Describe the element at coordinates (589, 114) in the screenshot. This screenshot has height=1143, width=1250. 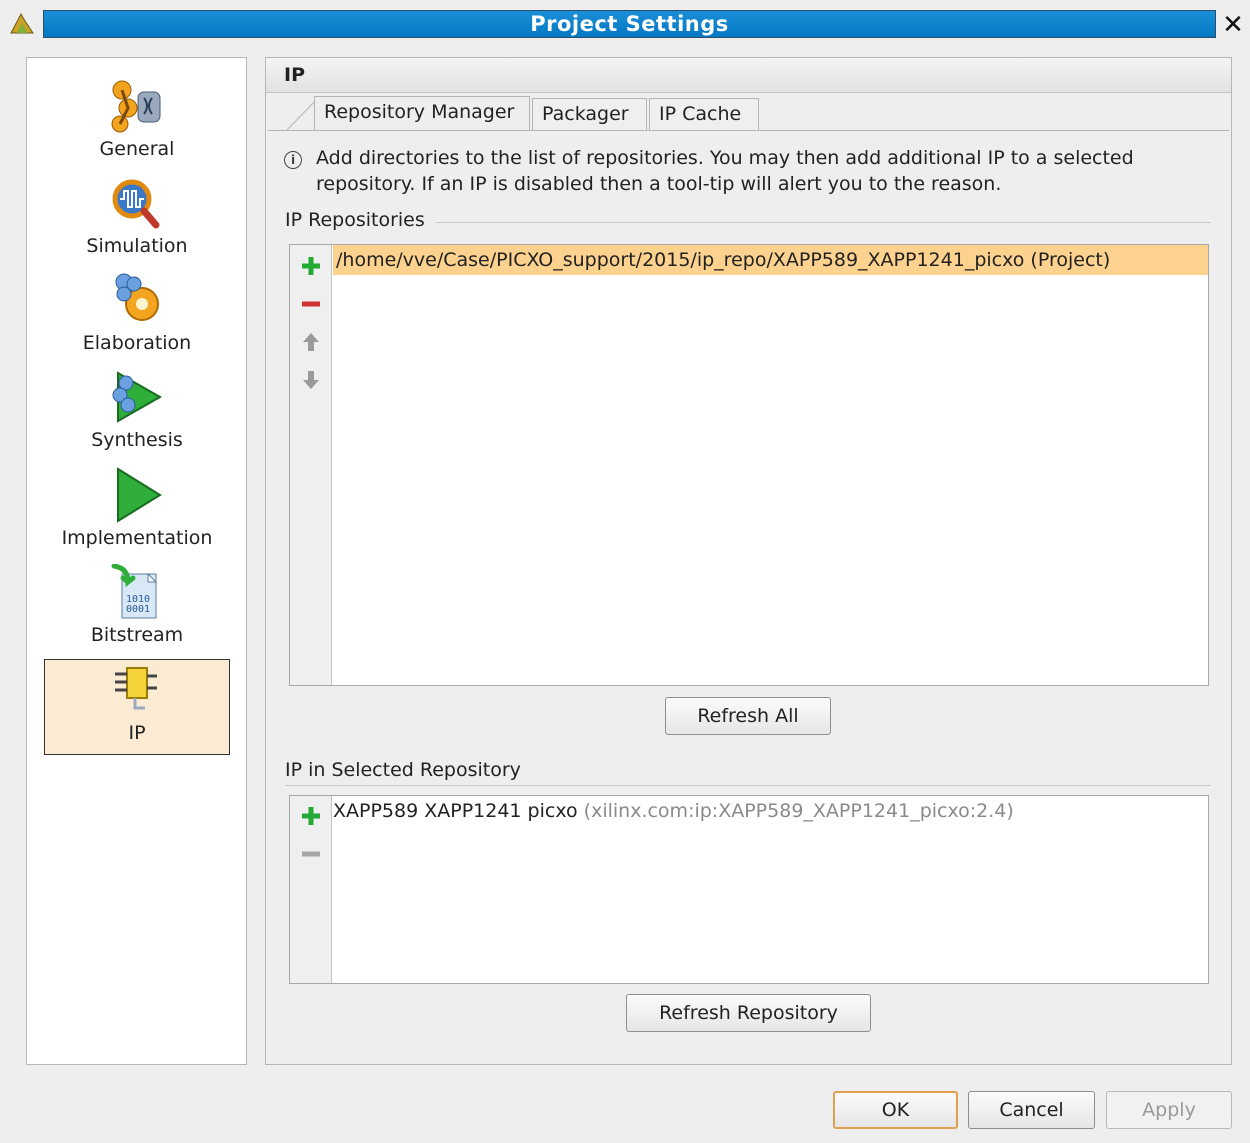
I see `tab-packager: Packager` at that location.